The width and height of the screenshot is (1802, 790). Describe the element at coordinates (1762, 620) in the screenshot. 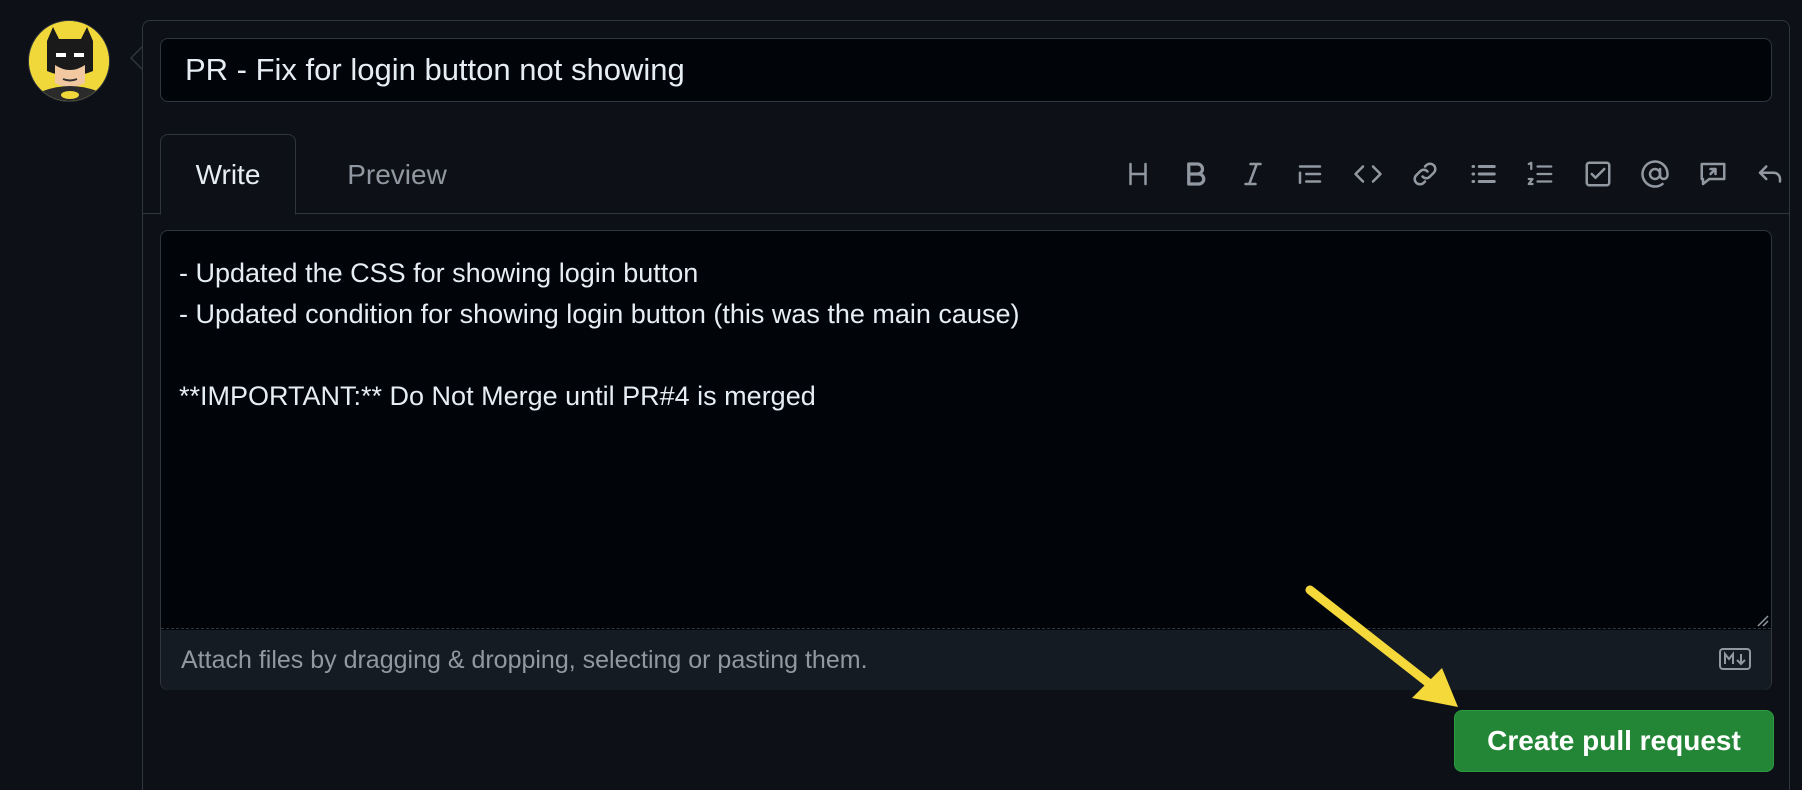

I see `resize-grip-icon` at that location.